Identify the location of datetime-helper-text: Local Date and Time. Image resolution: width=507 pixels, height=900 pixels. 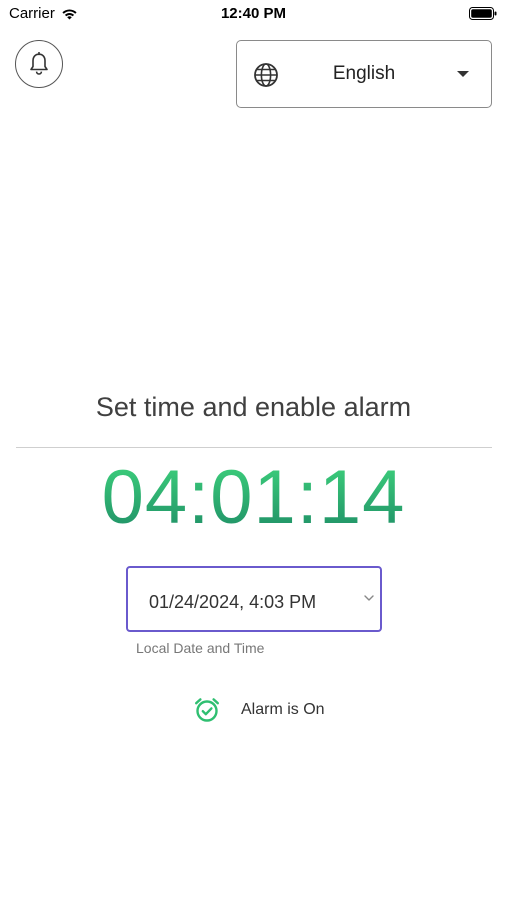
(200, 648).